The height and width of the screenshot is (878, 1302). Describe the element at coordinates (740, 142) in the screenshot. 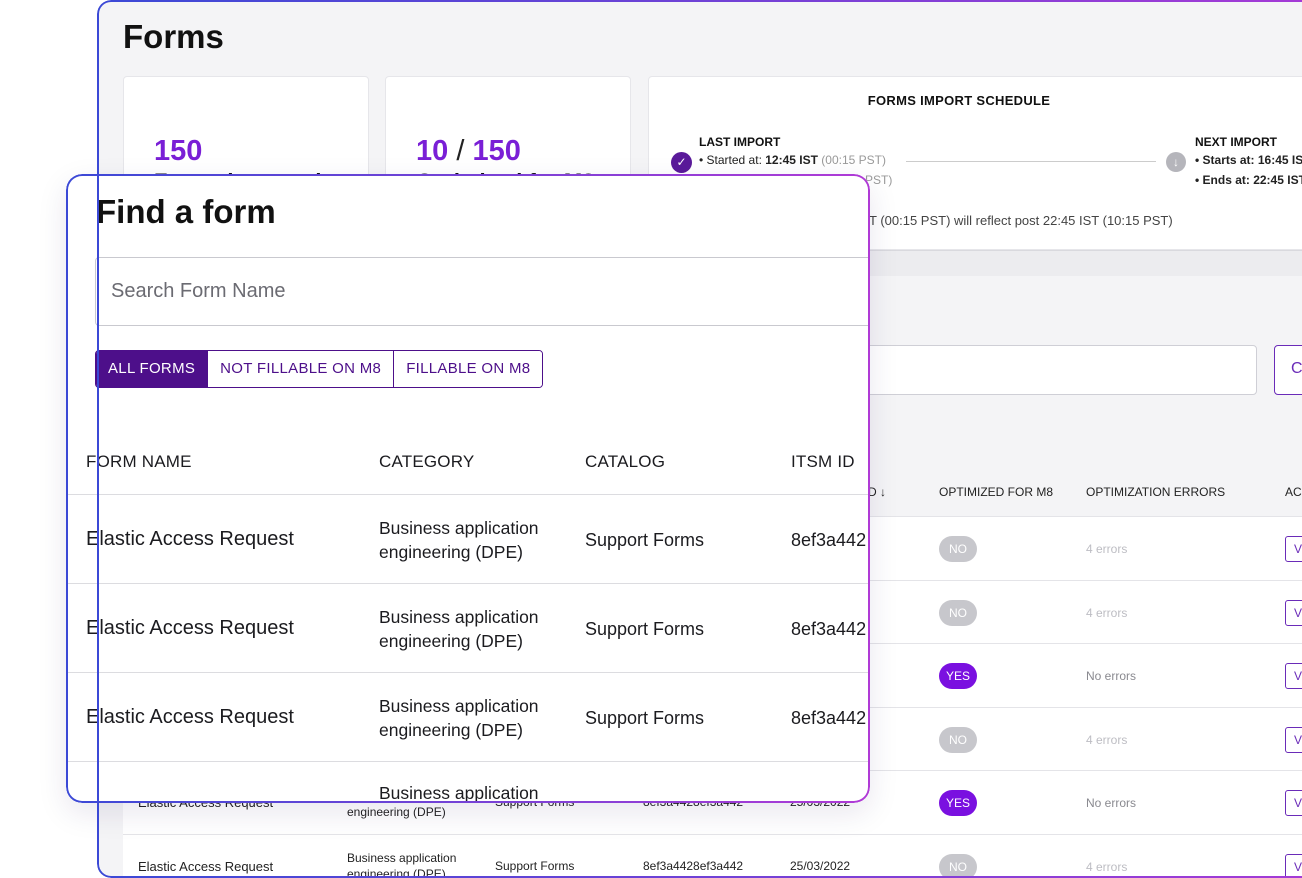

I see `last-import-heading: LAST IMPORT` at that location.